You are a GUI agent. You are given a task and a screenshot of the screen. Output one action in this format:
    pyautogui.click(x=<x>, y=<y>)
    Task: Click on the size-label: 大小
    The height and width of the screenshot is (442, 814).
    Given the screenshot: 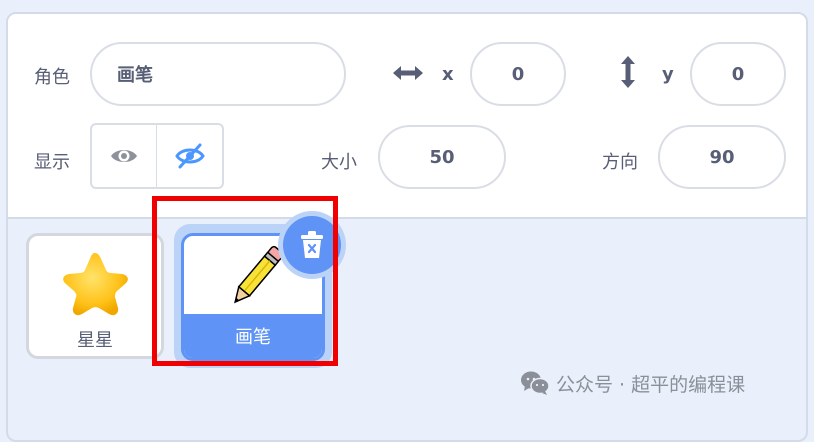 What is the action you would take?
    pyautogui.click(x=339, y=162)
    